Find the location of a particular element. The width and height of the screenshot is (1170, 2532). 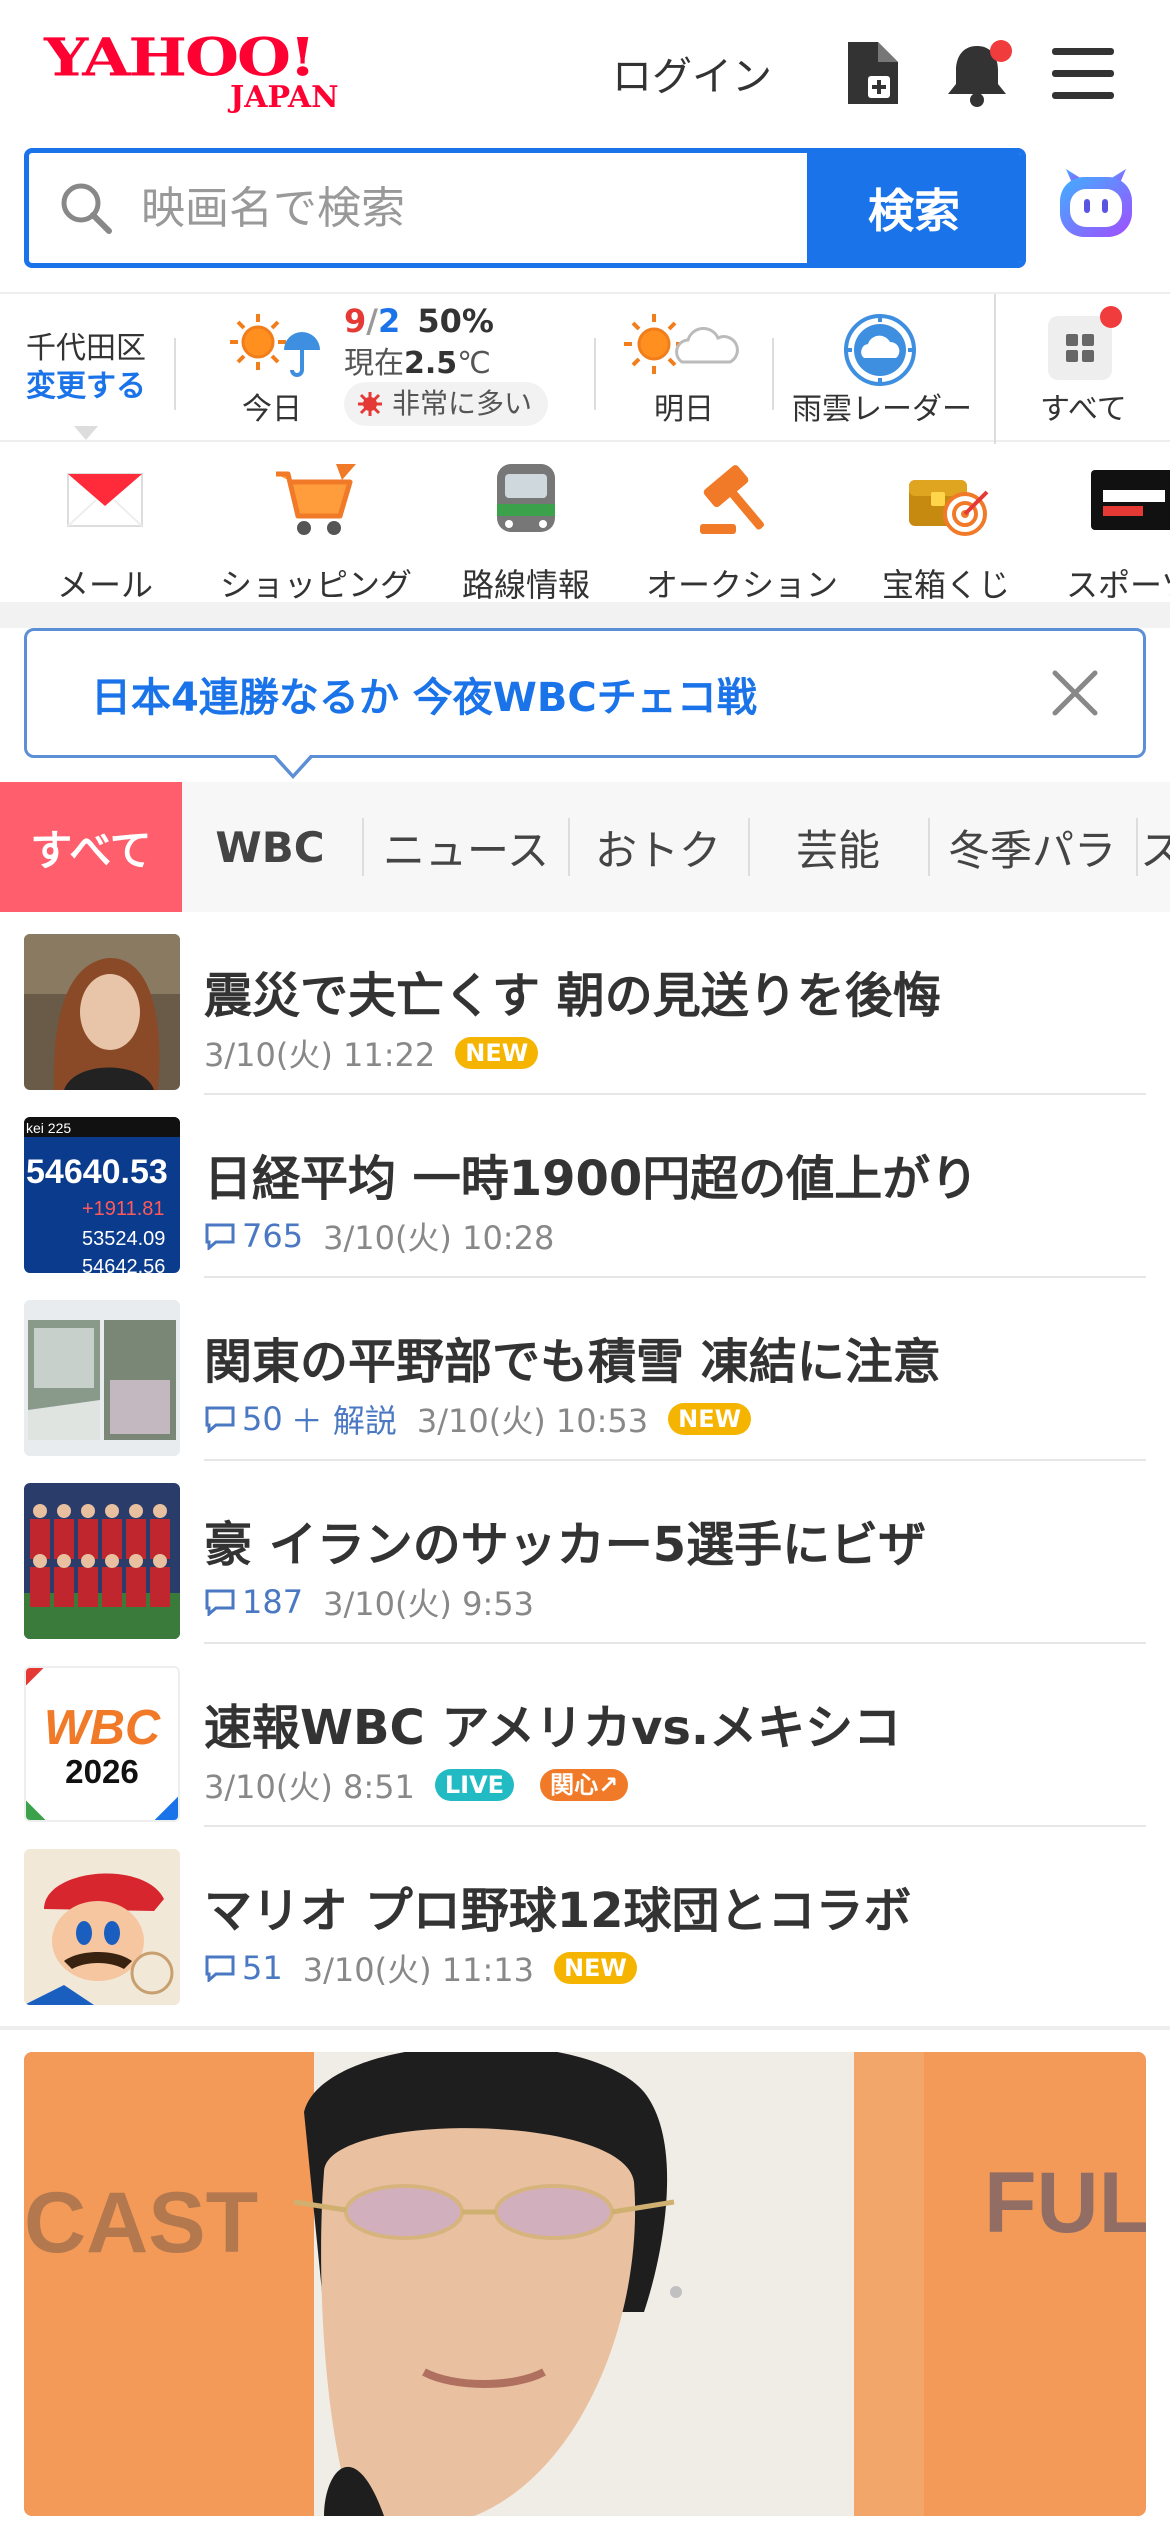

thumb-text: 53524.09 is located at coordinates (123, 1239).